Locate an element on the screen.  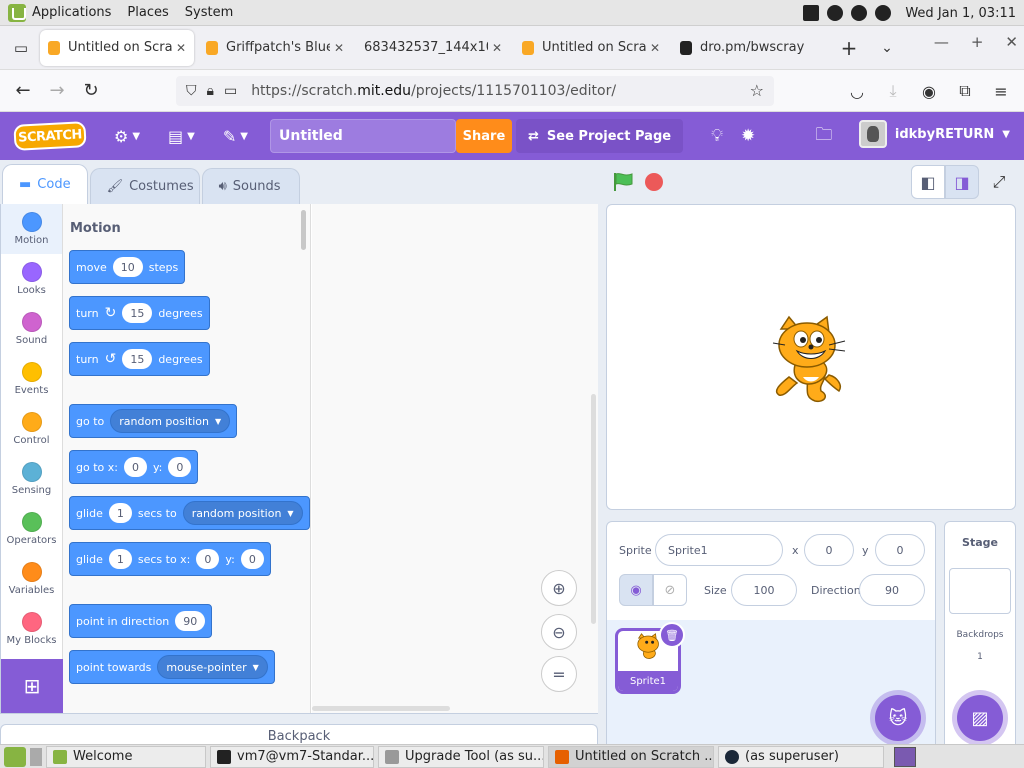
volume-icon is located at coordinates (811, 13).